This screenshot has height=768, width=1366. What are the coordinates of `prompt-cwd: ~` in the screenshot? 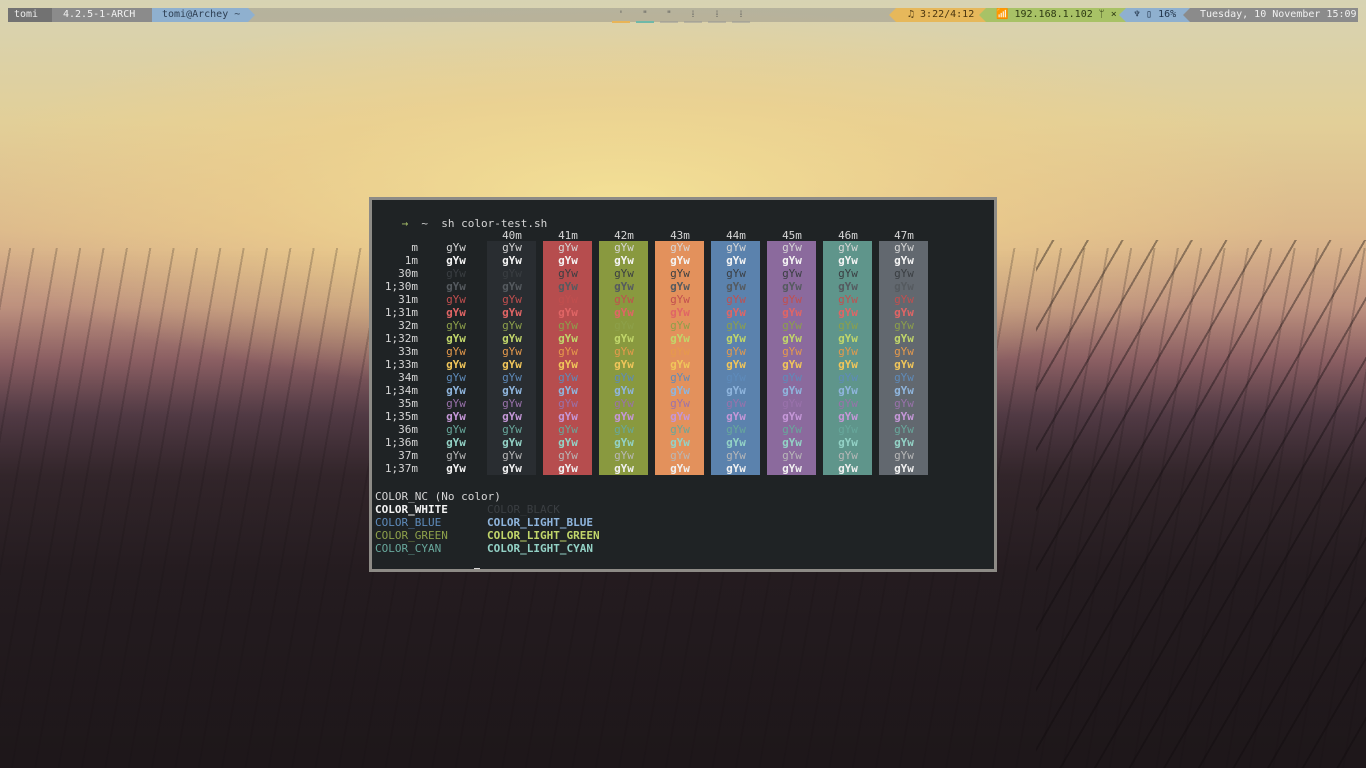 It's located at (424, 223).